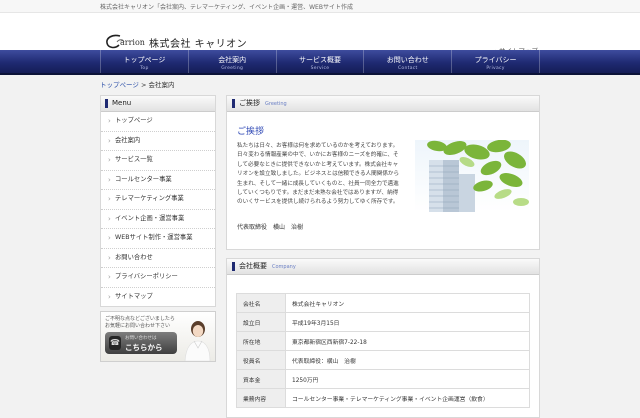 The height and width of the screenshot is (418, 640). I want to click on sidebar-item-top: トップページ, so click(158, 122).